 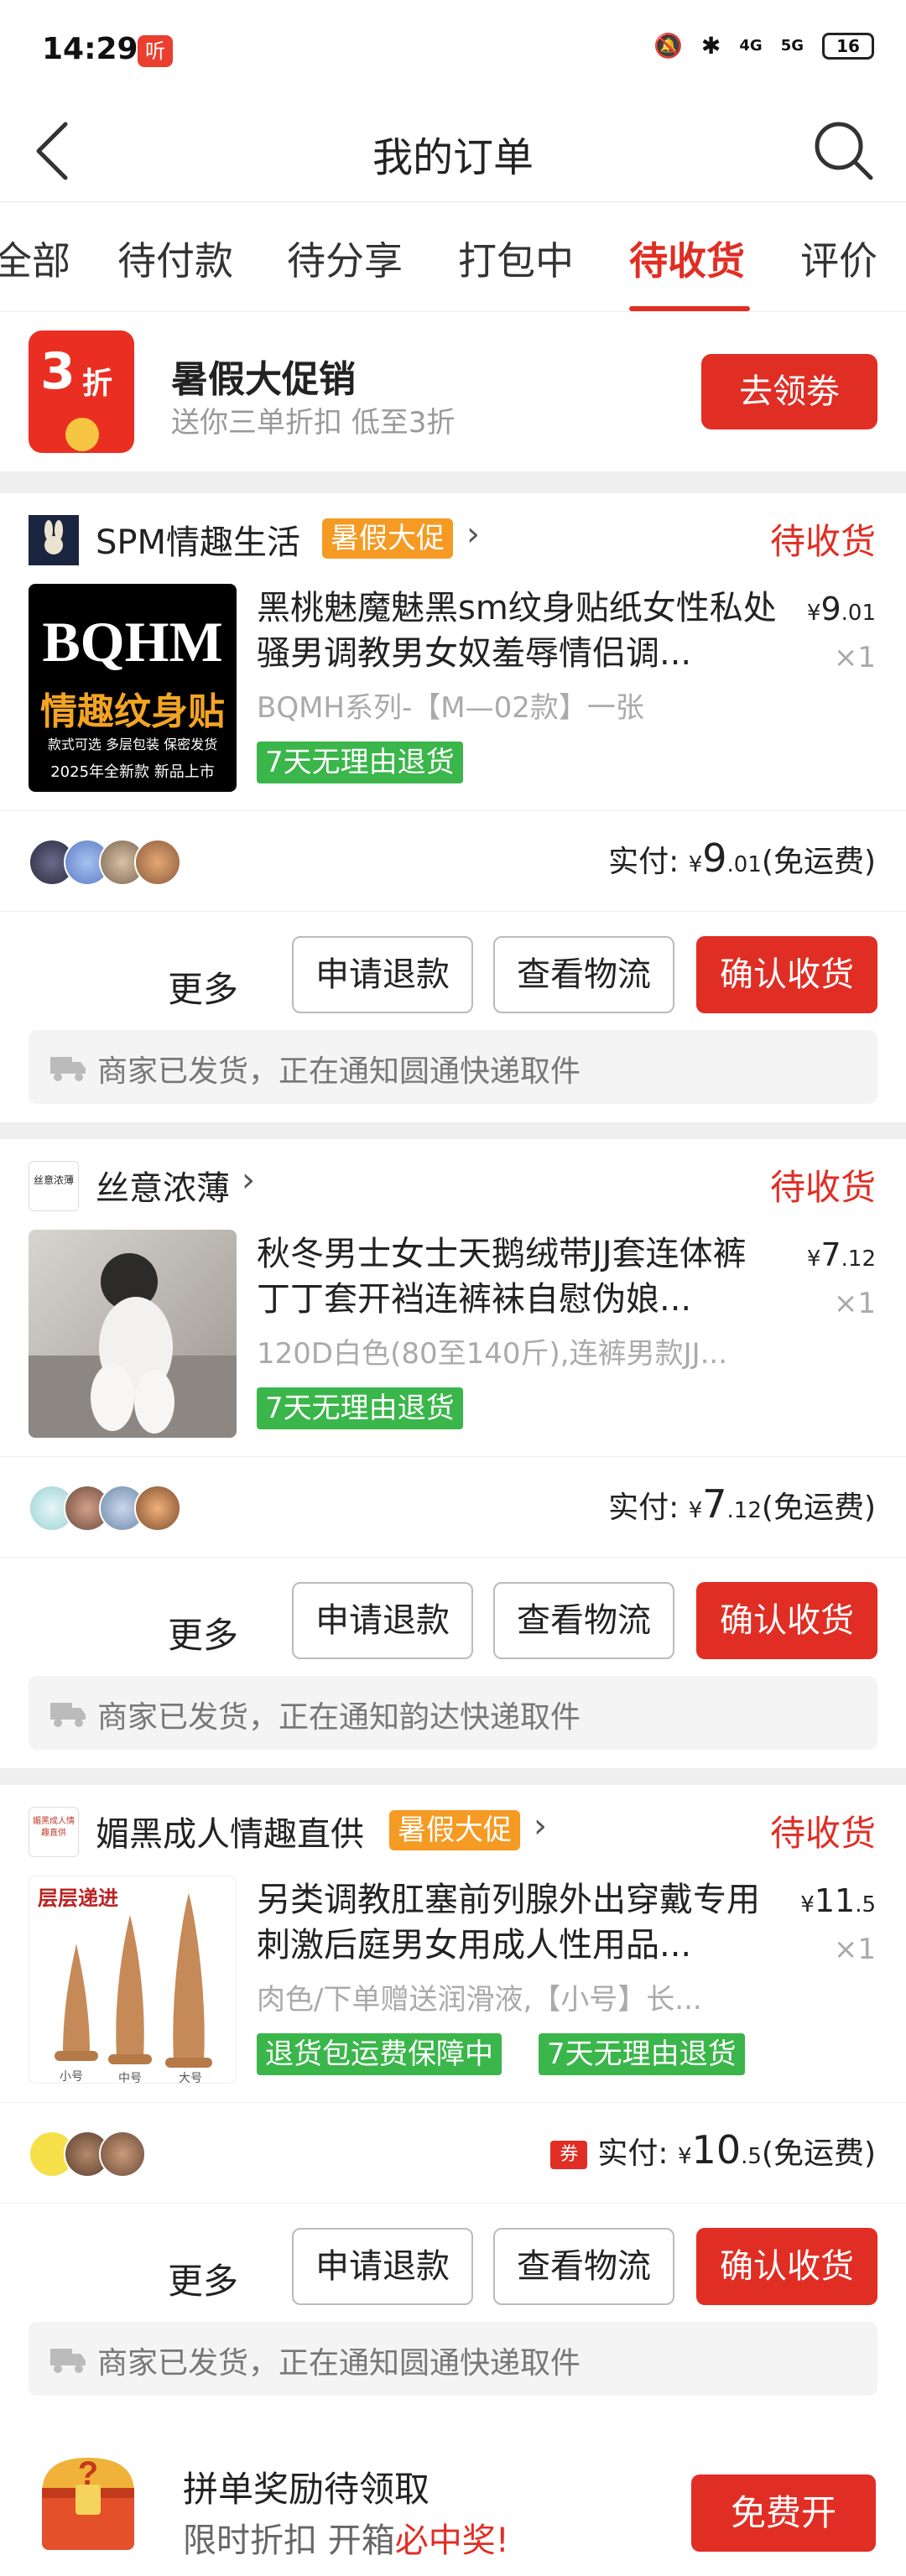 I want to click on rabbit-logo-icon, so click(x=54, y=540).